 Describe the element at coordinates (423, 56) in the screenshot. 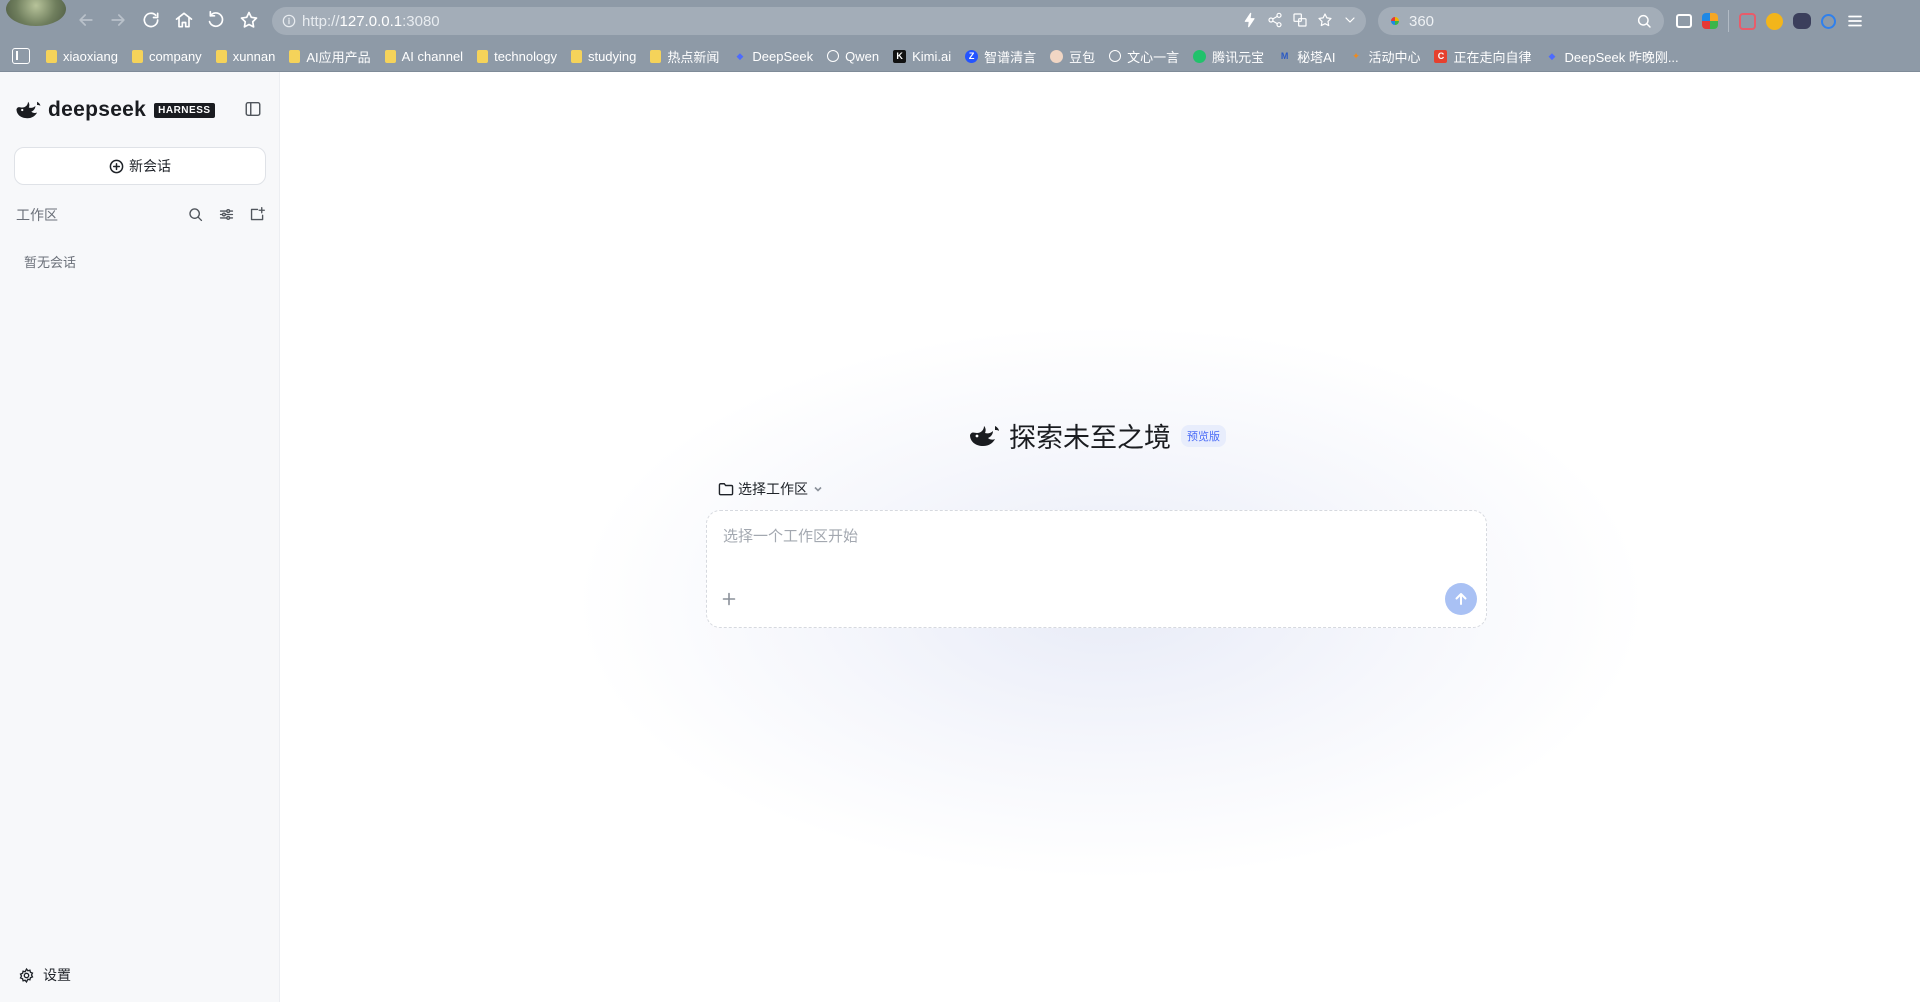

I see `bookmark-ai-channel: AI channel` at that location.